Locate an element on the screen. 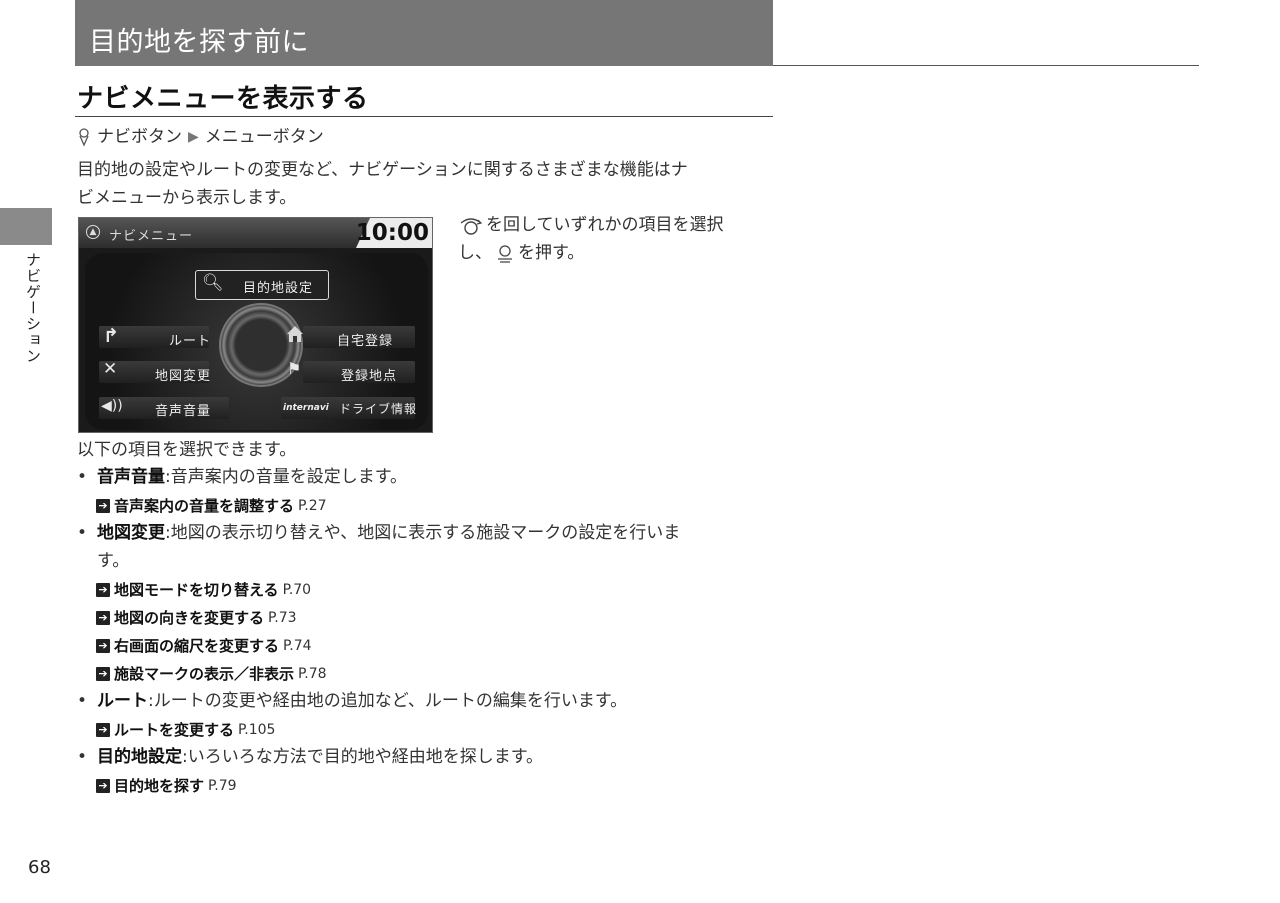  chapter-header: 目的地を探す前に is located at coordinates (424, 33).